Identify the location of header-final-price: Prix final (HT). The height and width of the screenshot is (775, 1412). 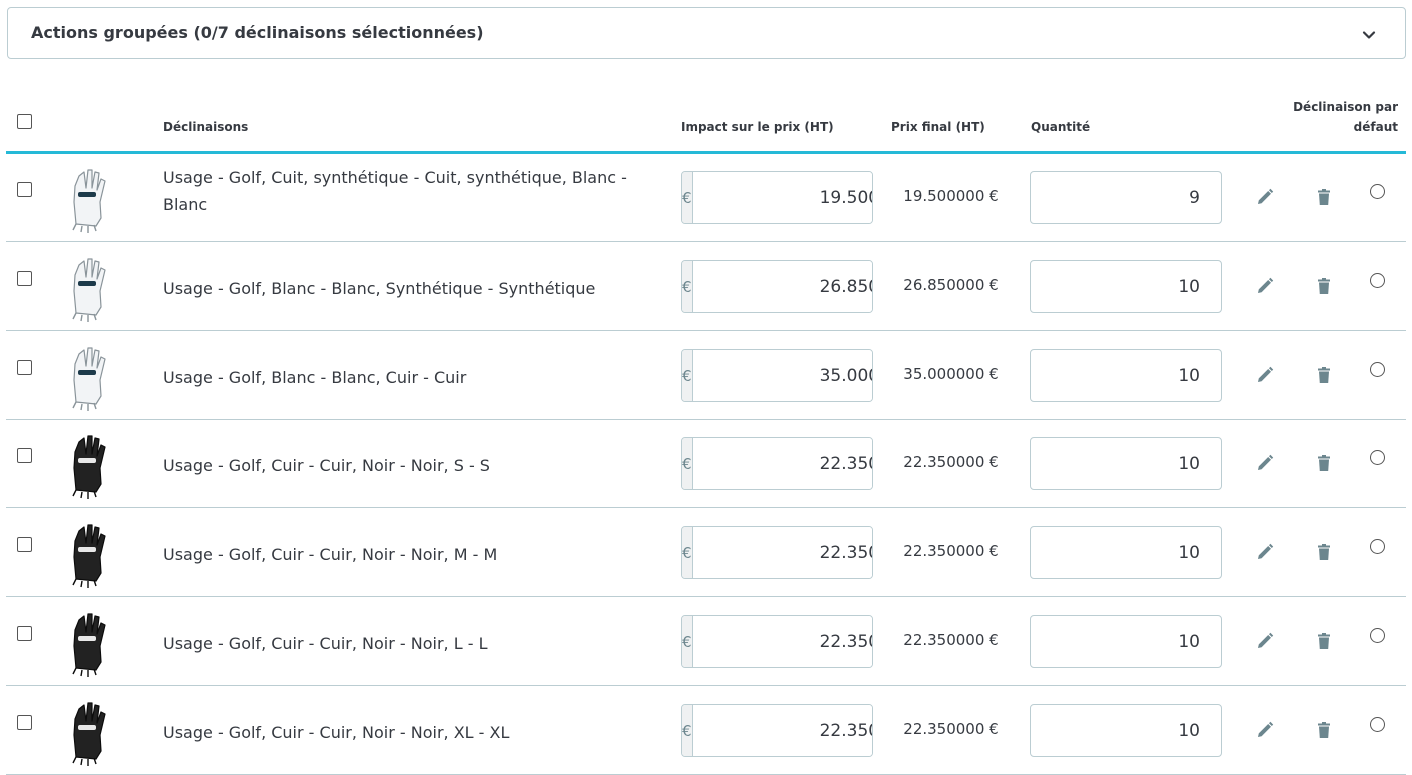
(938, 127).